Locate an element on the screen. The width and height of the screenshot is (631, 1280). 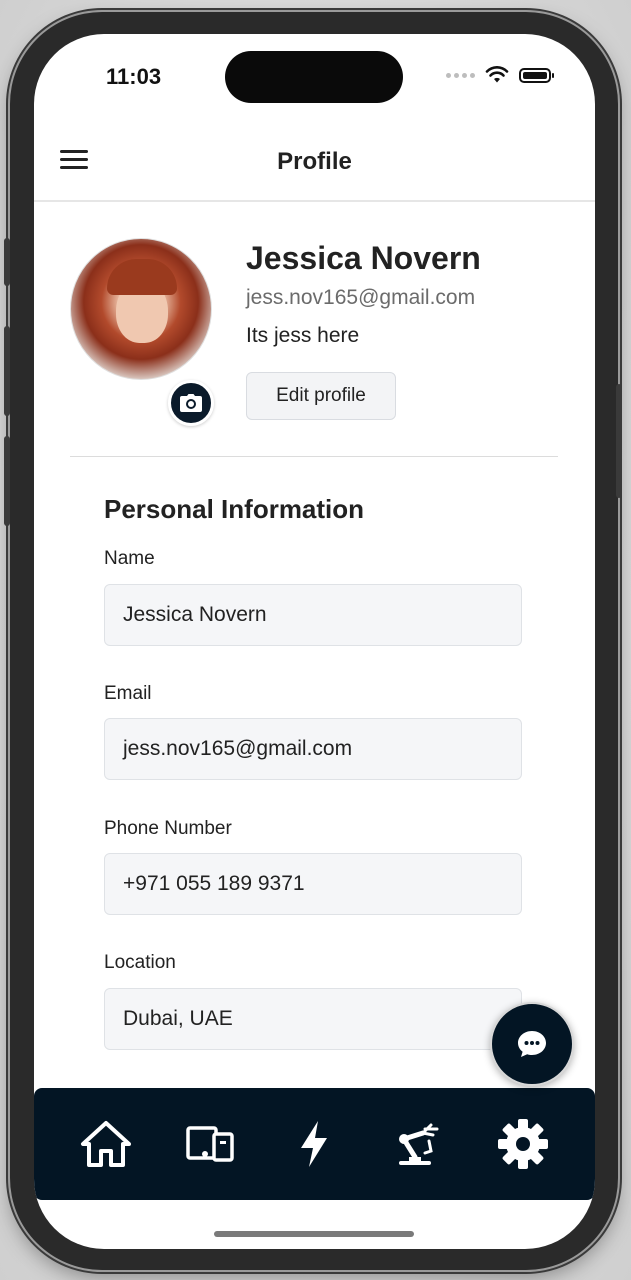
gear-icon is located at coordinates (522, 1144).